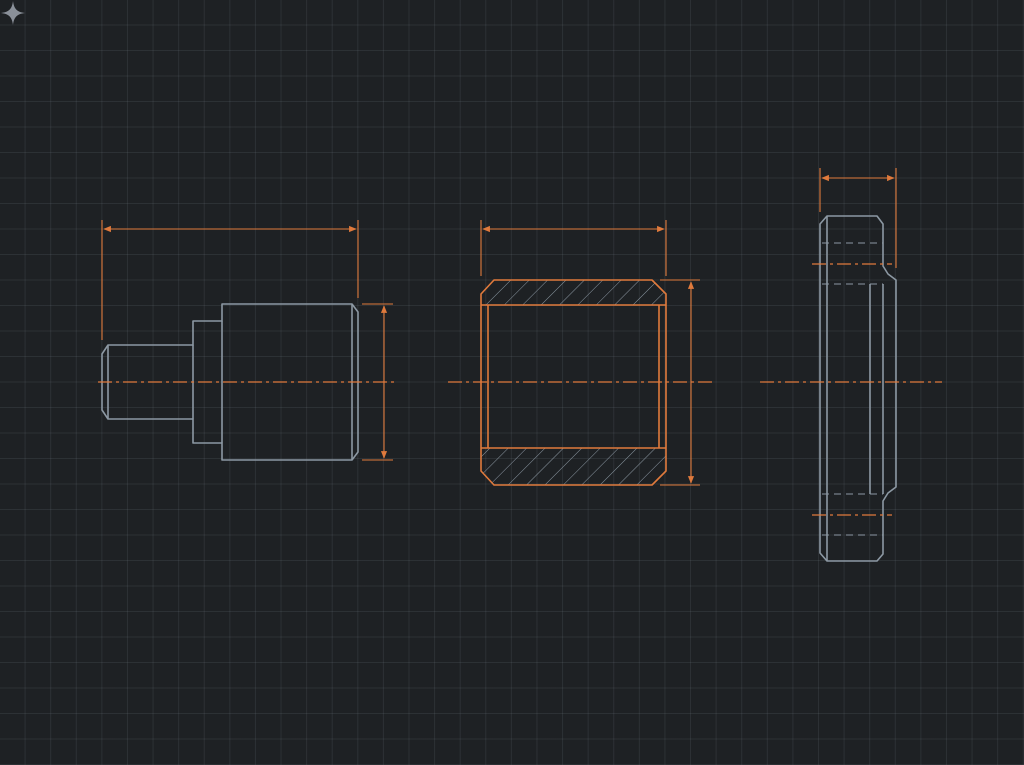  I want to click on sparkle-icon, so click(13, 13).